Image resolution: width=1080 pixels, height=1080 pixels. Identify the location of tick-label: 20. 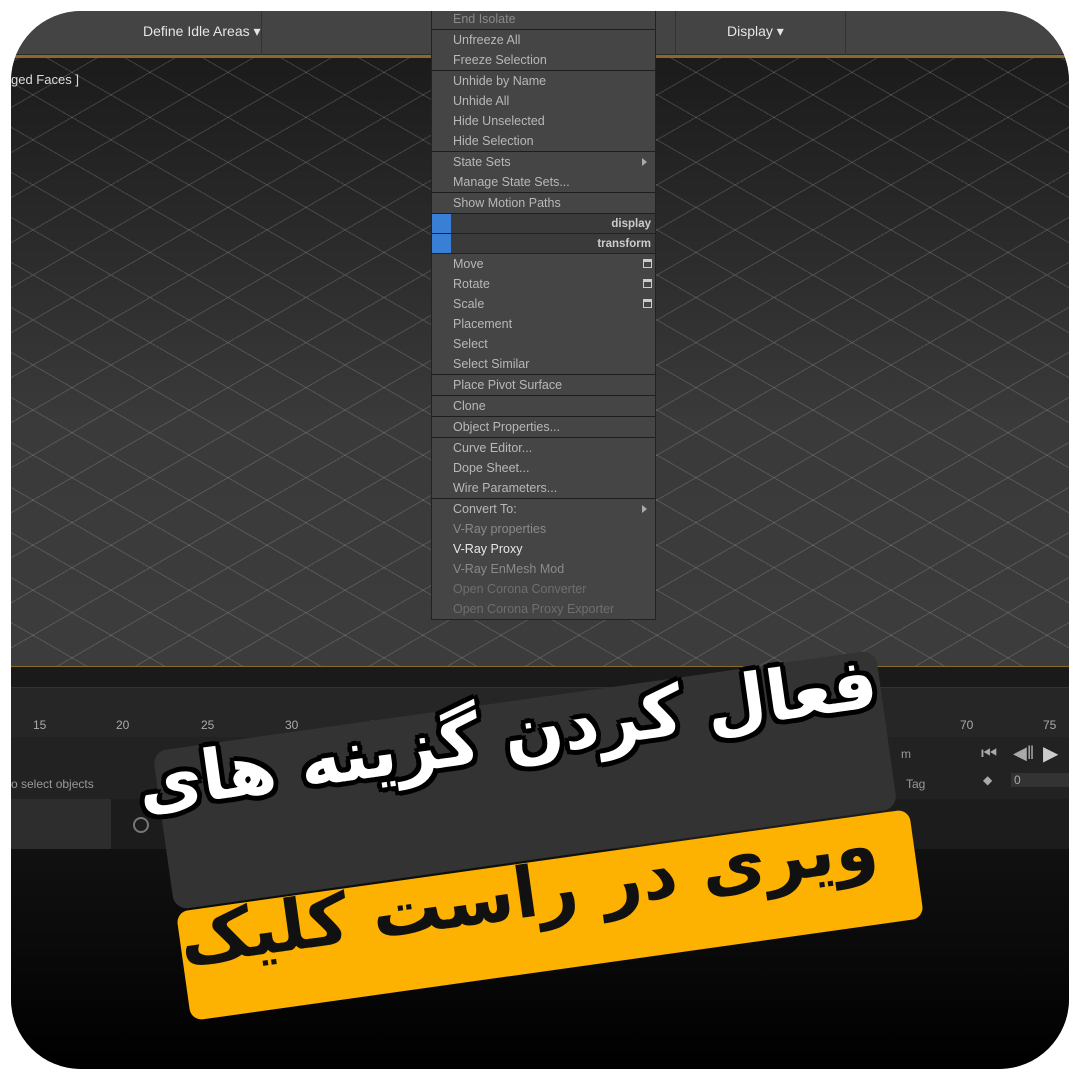
(123, 725).